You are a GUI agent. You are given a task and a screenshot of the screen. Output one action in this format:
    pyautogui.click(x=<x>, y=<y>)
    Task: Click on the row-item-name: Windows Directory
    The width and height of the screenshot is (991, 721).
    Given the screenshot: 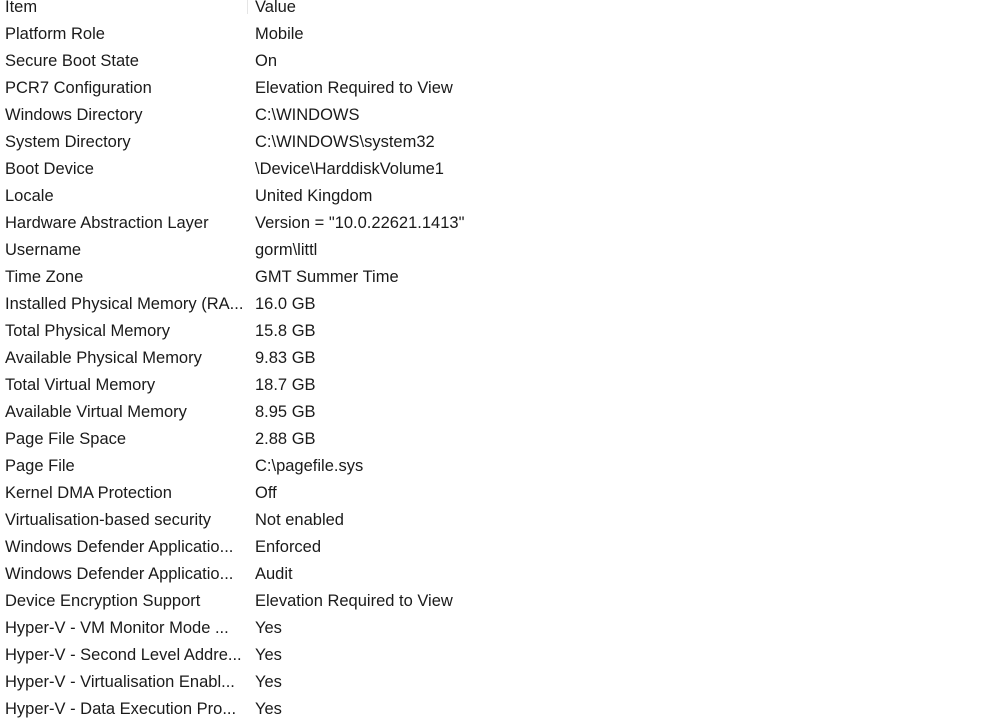 What is the action you would take?
    pyautogui.click(x=74, y=115)
    